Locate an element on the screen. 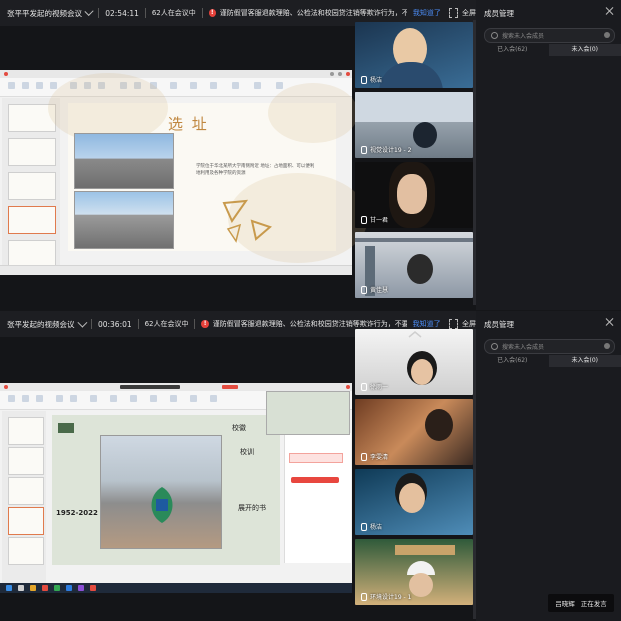 This screenshot has width=621, height=621. meeting-title: 张平平发起的视频会议 is located at coordinates (44, 13).